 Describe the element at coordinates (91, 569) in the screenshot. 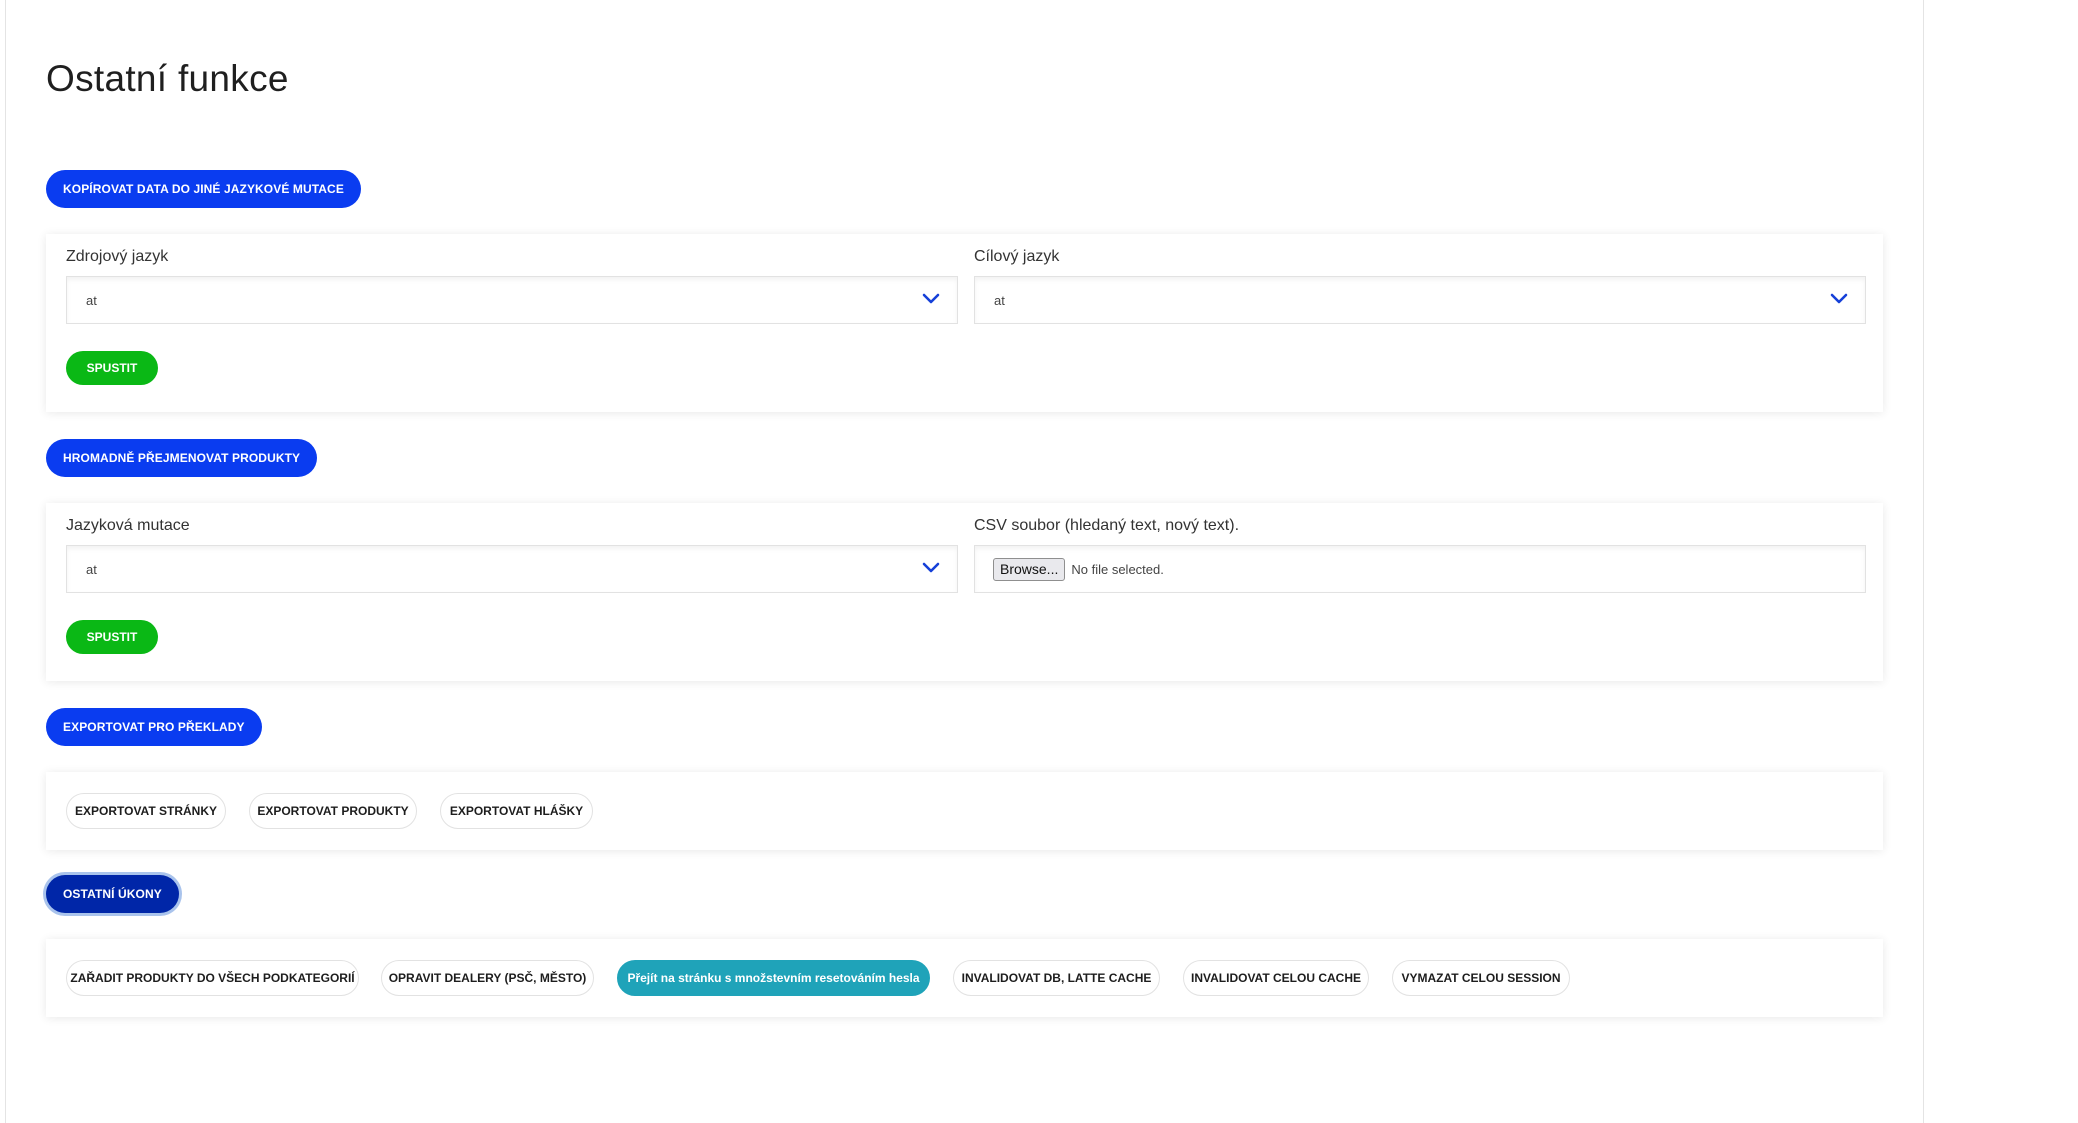

I see `language-mutation-value: at` at that location.